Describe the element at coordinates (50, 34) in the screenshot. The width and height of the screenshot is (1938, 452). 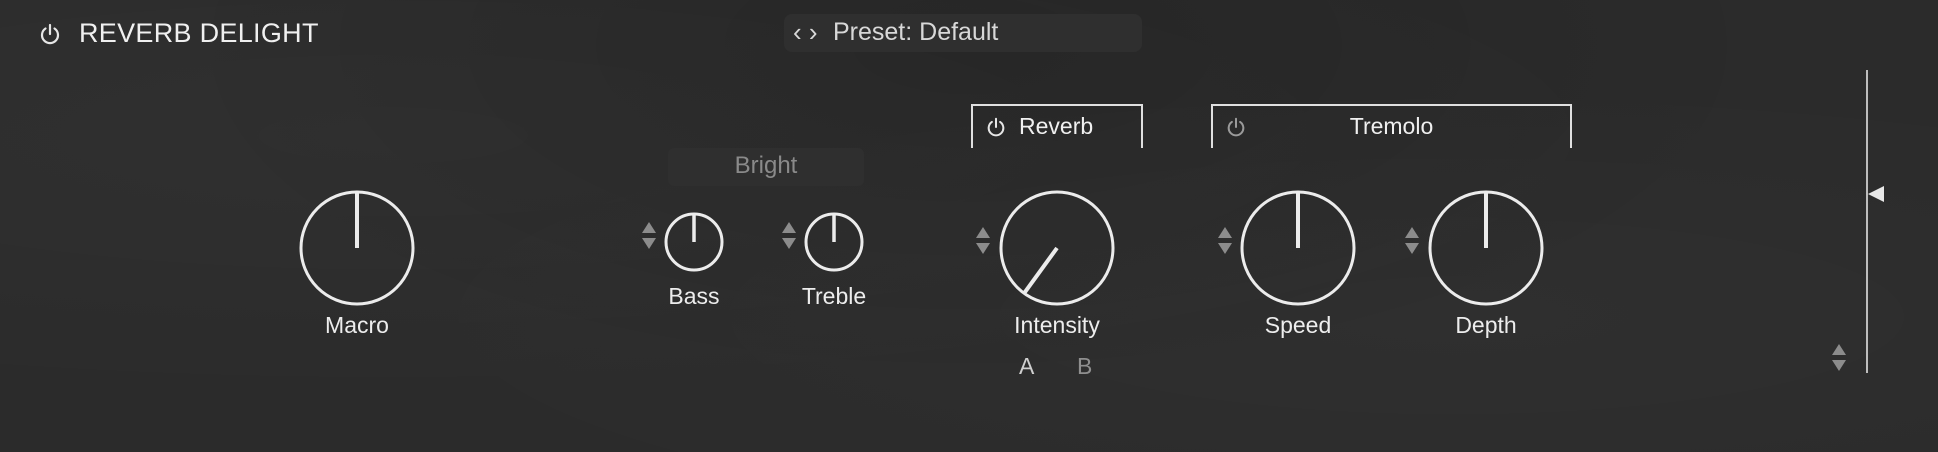
I see `power-icon` at that location.